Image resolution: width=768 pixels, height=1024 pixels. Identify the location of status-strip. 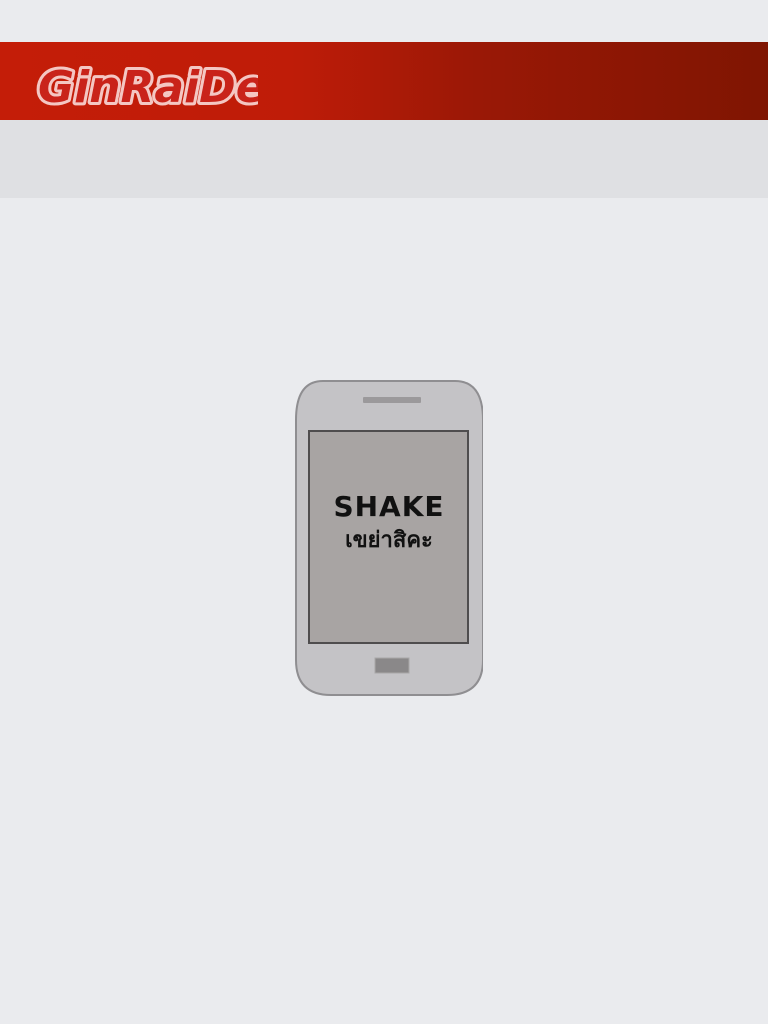
(384, 21).